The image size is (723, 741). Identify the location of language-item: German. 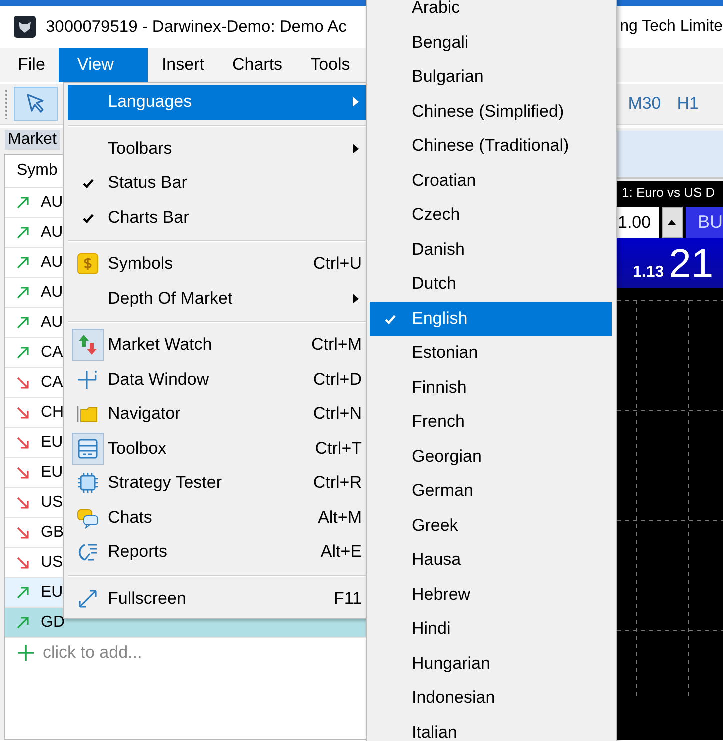
(491, 491).